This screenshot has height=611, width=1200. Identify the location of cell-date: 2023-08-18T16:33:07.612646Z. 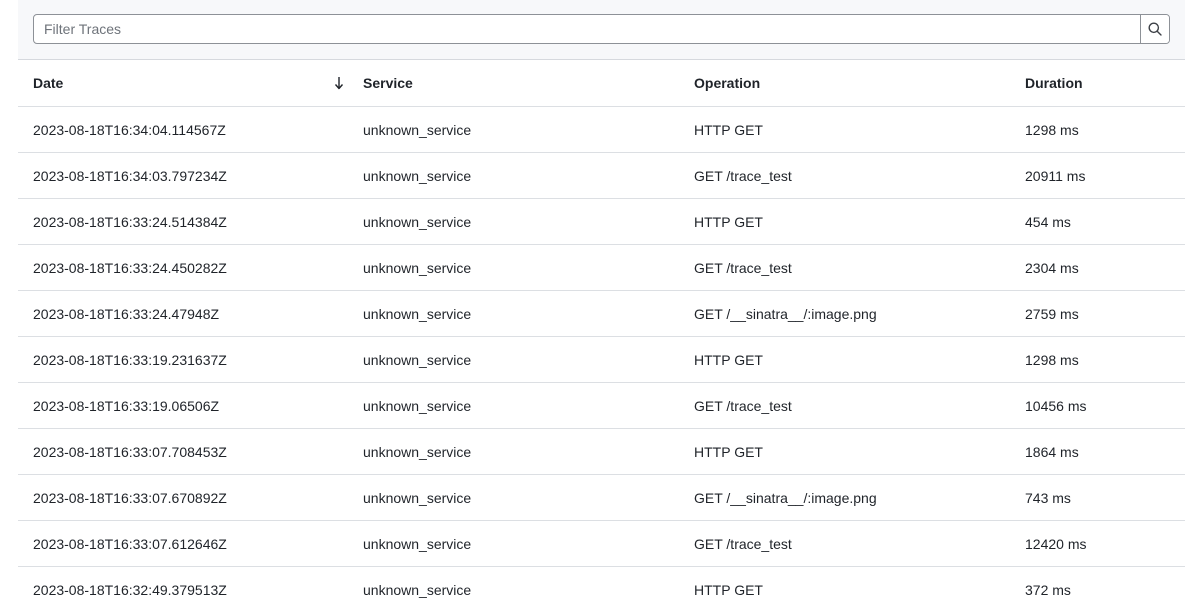
(130, 543).